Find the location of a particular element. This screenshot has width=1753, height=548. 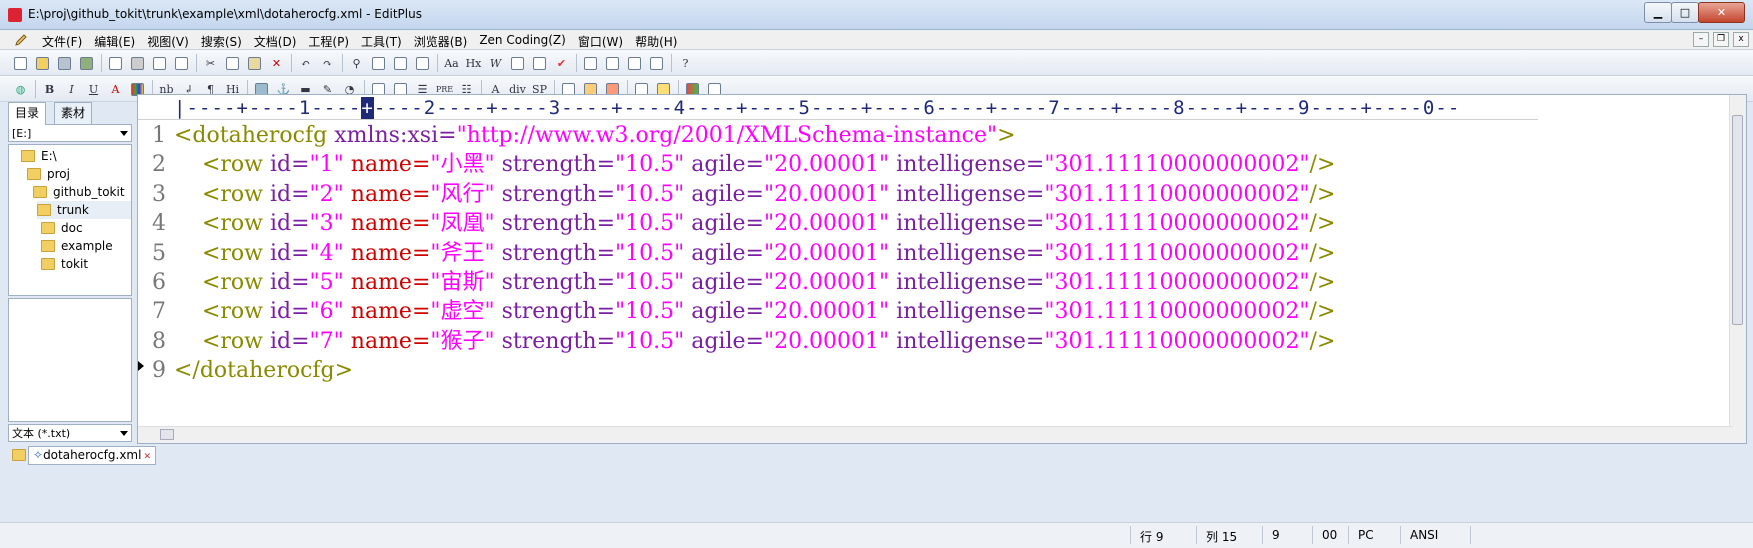

line-number: 4 is located at coordinates (159, 224).